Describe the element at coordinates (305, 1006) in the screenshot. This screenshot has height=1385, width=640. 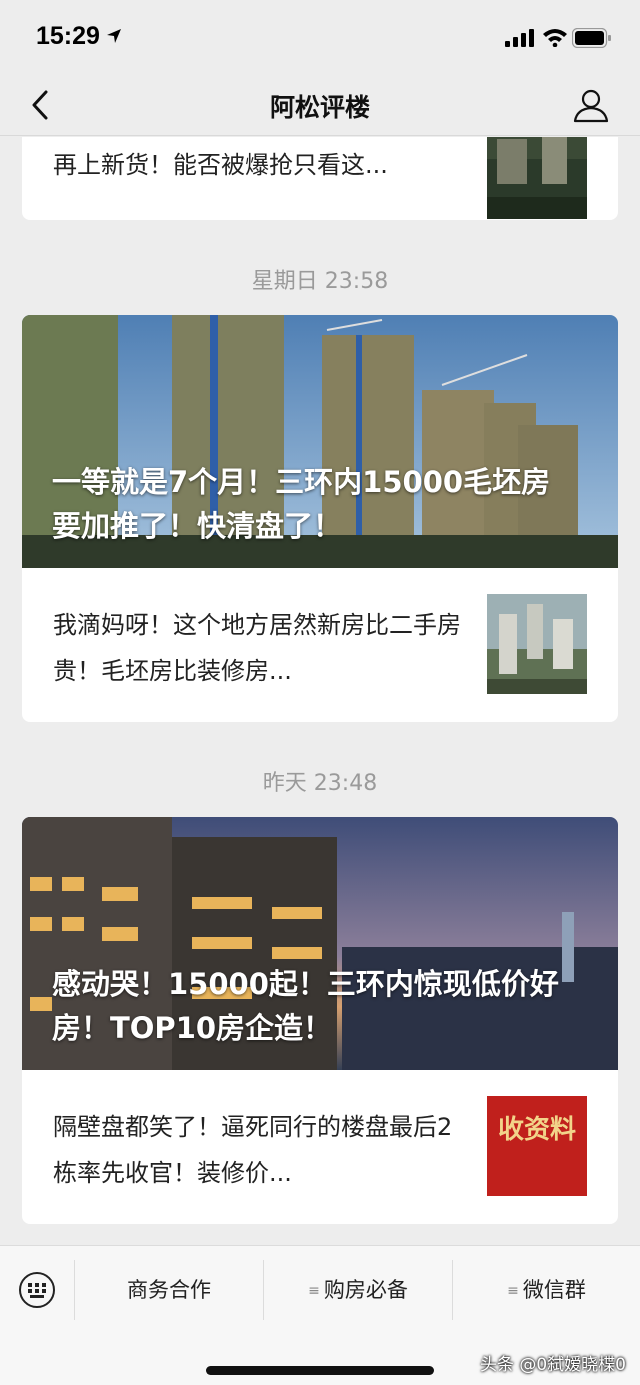
I see `hero-article-title: 感动哭！15000起！三环内惊现低价好房！TOP10房企造！` at that location.